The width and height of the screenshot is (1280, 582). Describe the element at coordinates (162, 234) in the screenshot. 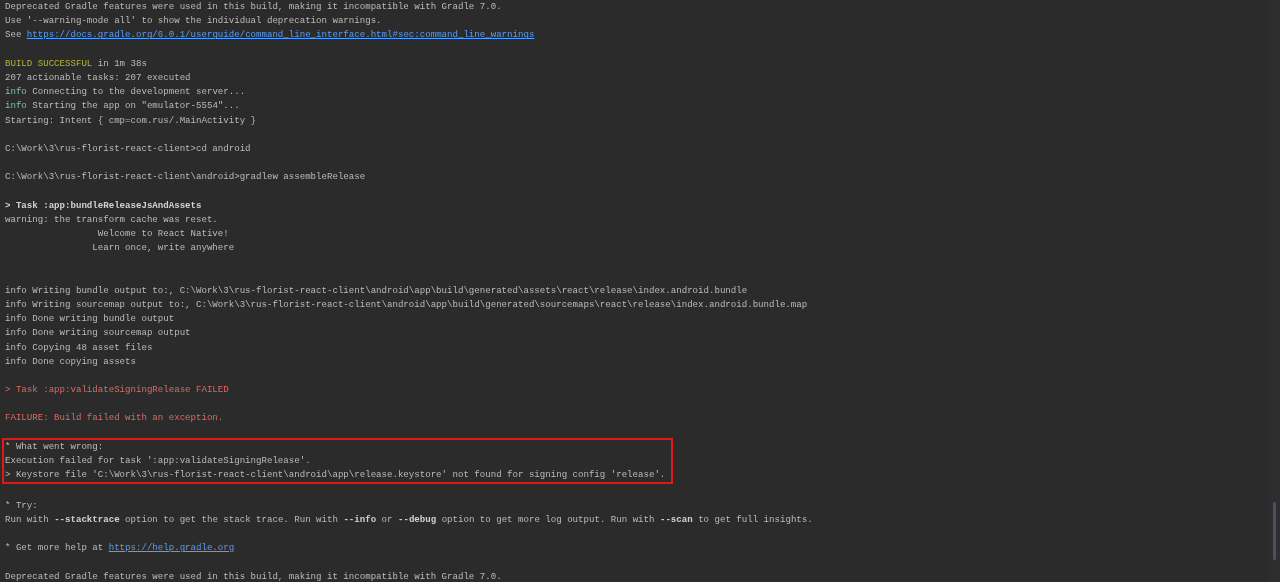

I see `console-line: Welcome to React Native!` at that location.